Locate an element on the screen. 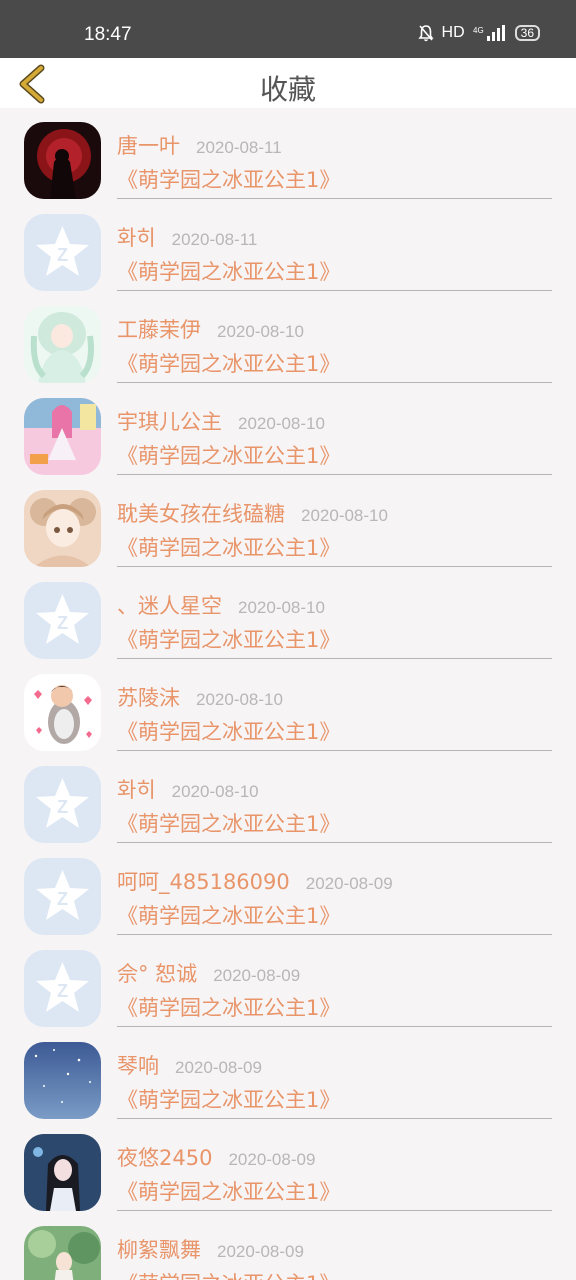 This screenshot has width=576, height=1280. item-meta: 宇琪儿公主 2020-08-10 is located at coordinates (221, 421).